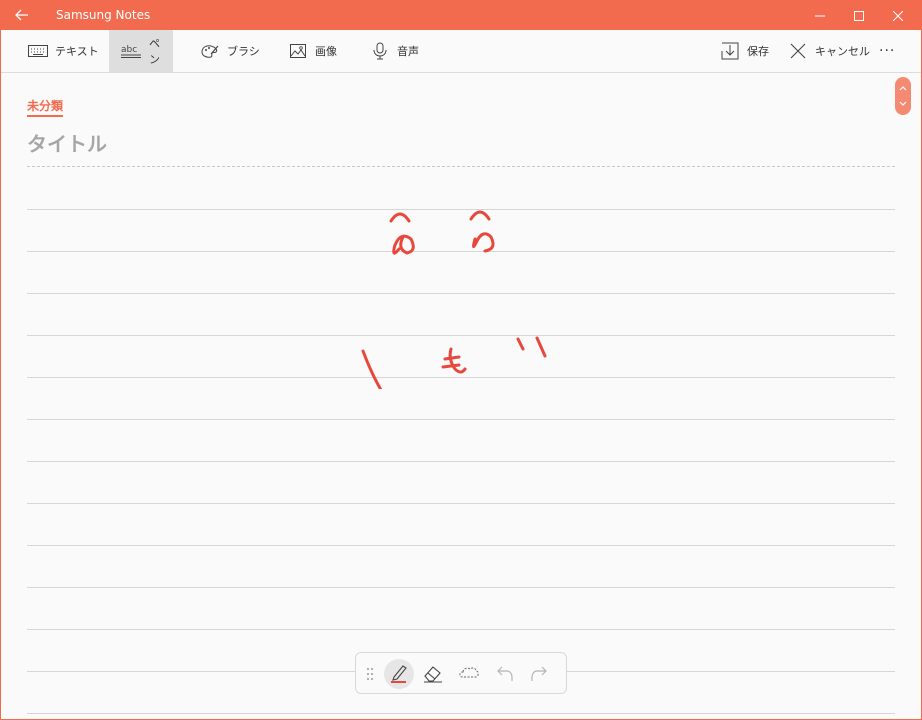 Image resolution: width=922 pixels, height=720 pixels. What do you see at coordinates (903, 88) in the screenshot?
I see `scroll-up-icon` at bounding box center [903, 88].